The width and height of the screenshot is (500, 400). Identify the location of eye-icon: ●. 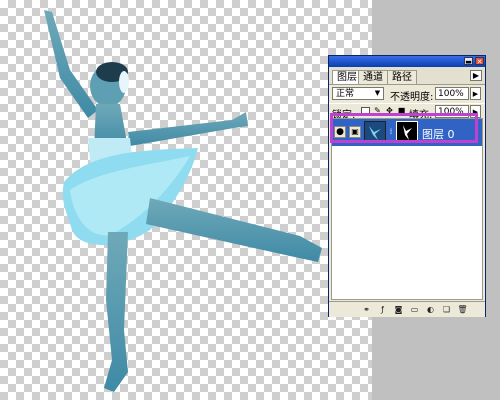
(340, 132).